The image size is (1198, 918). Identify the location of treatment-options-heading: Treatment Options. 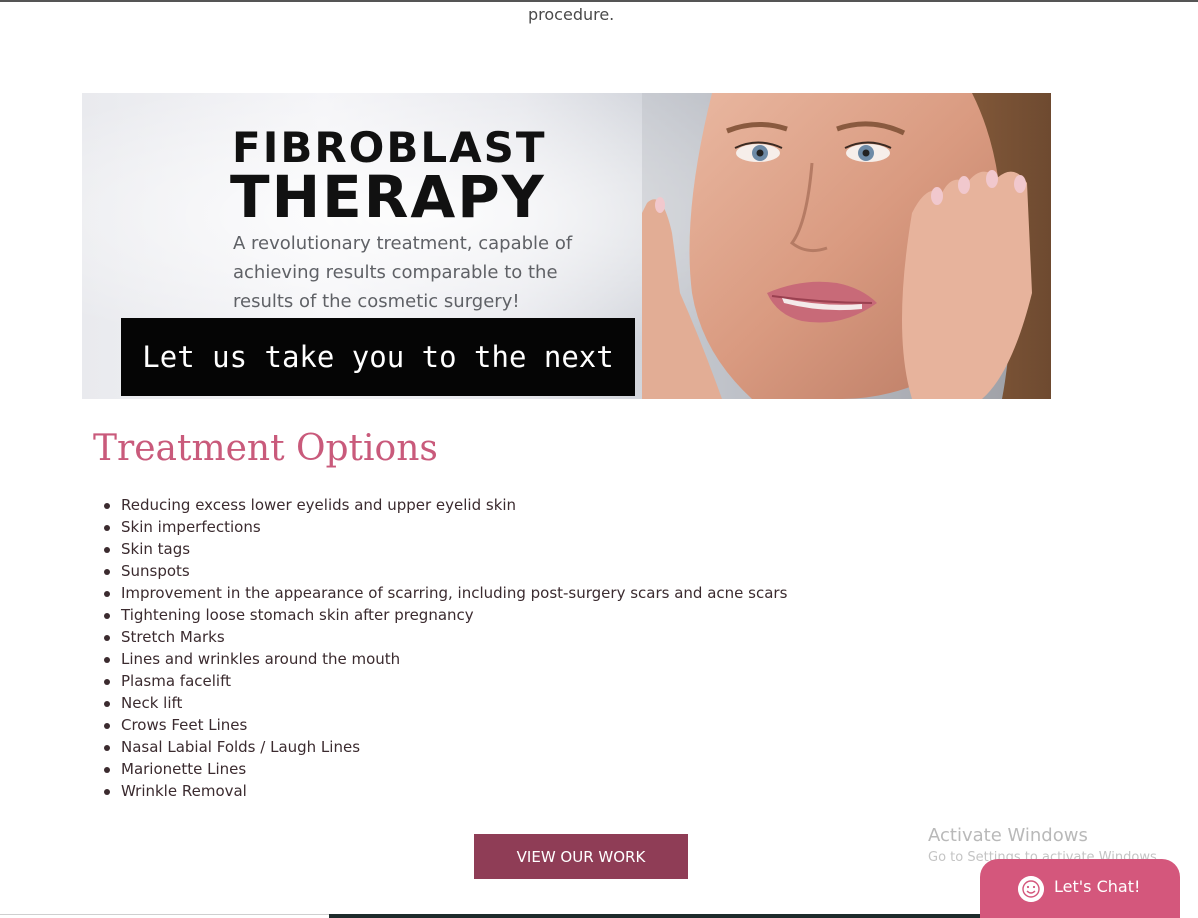
(265, 448).